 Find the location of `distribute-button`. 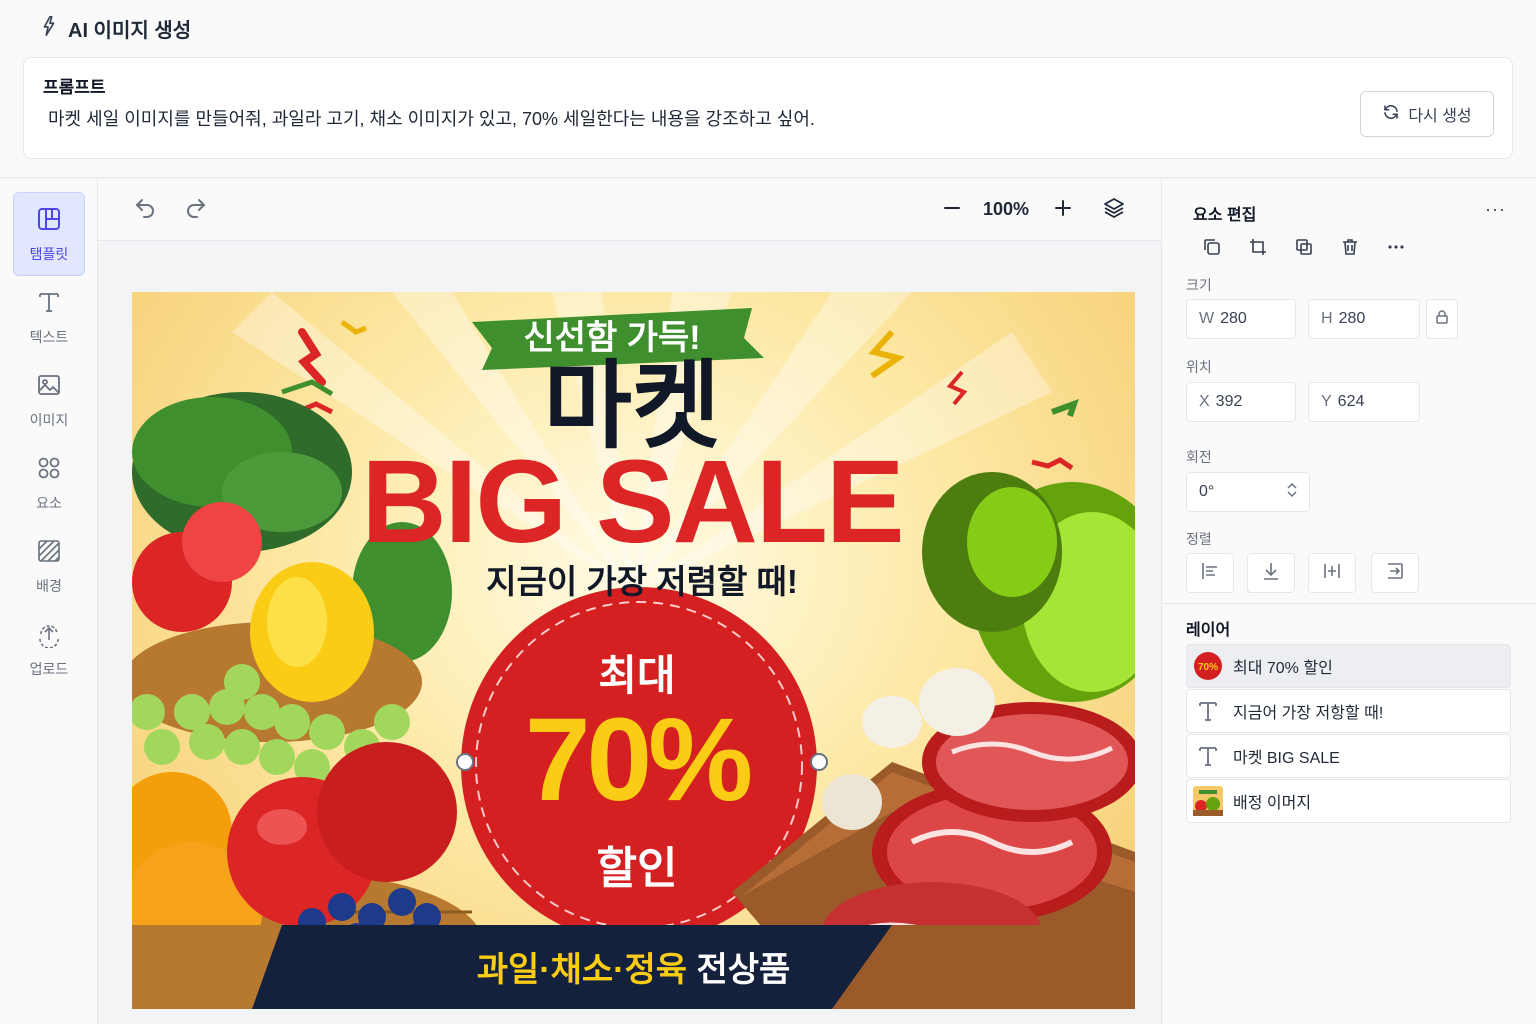

distribute-button is located at coordinates (1395, 573).